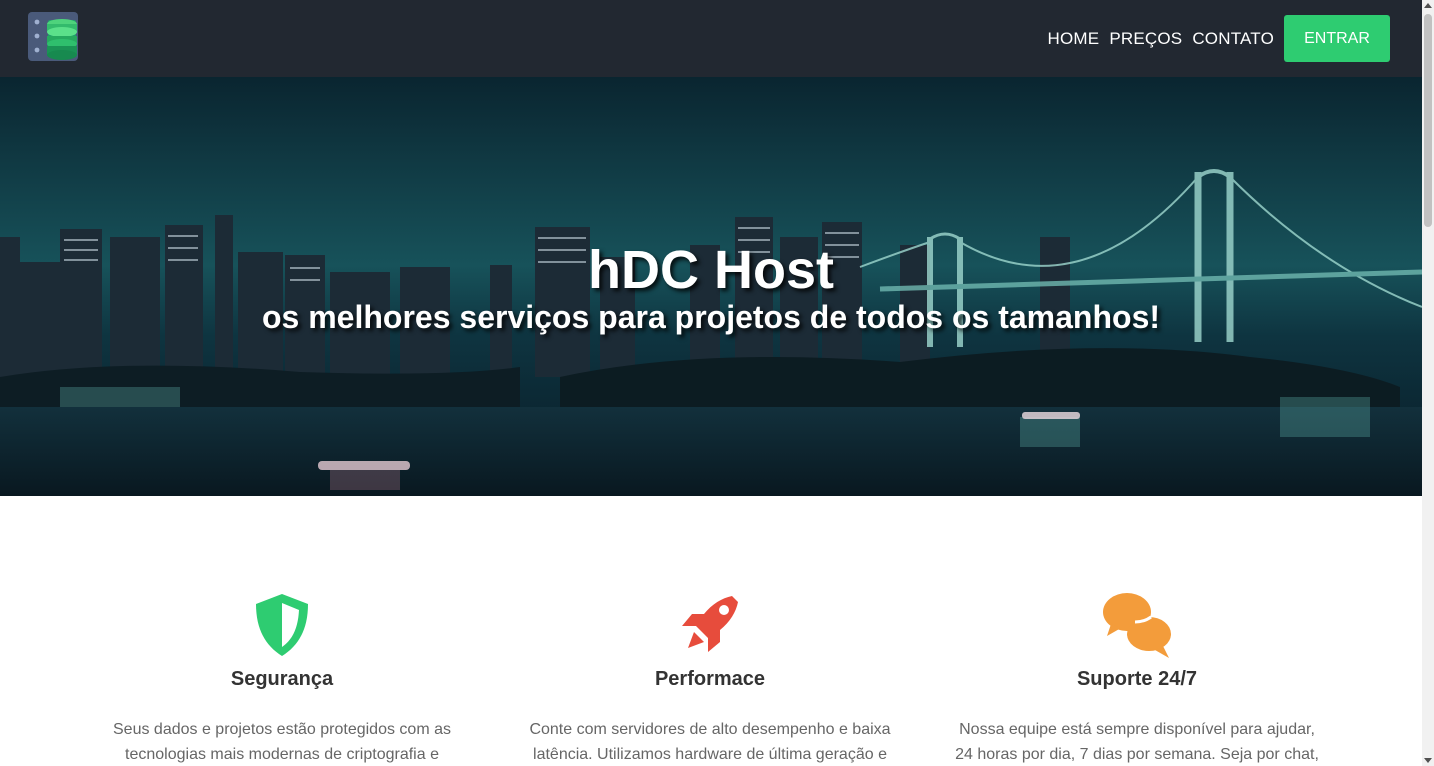  I want to click on feature-title: Segurança, so click(282, 679).